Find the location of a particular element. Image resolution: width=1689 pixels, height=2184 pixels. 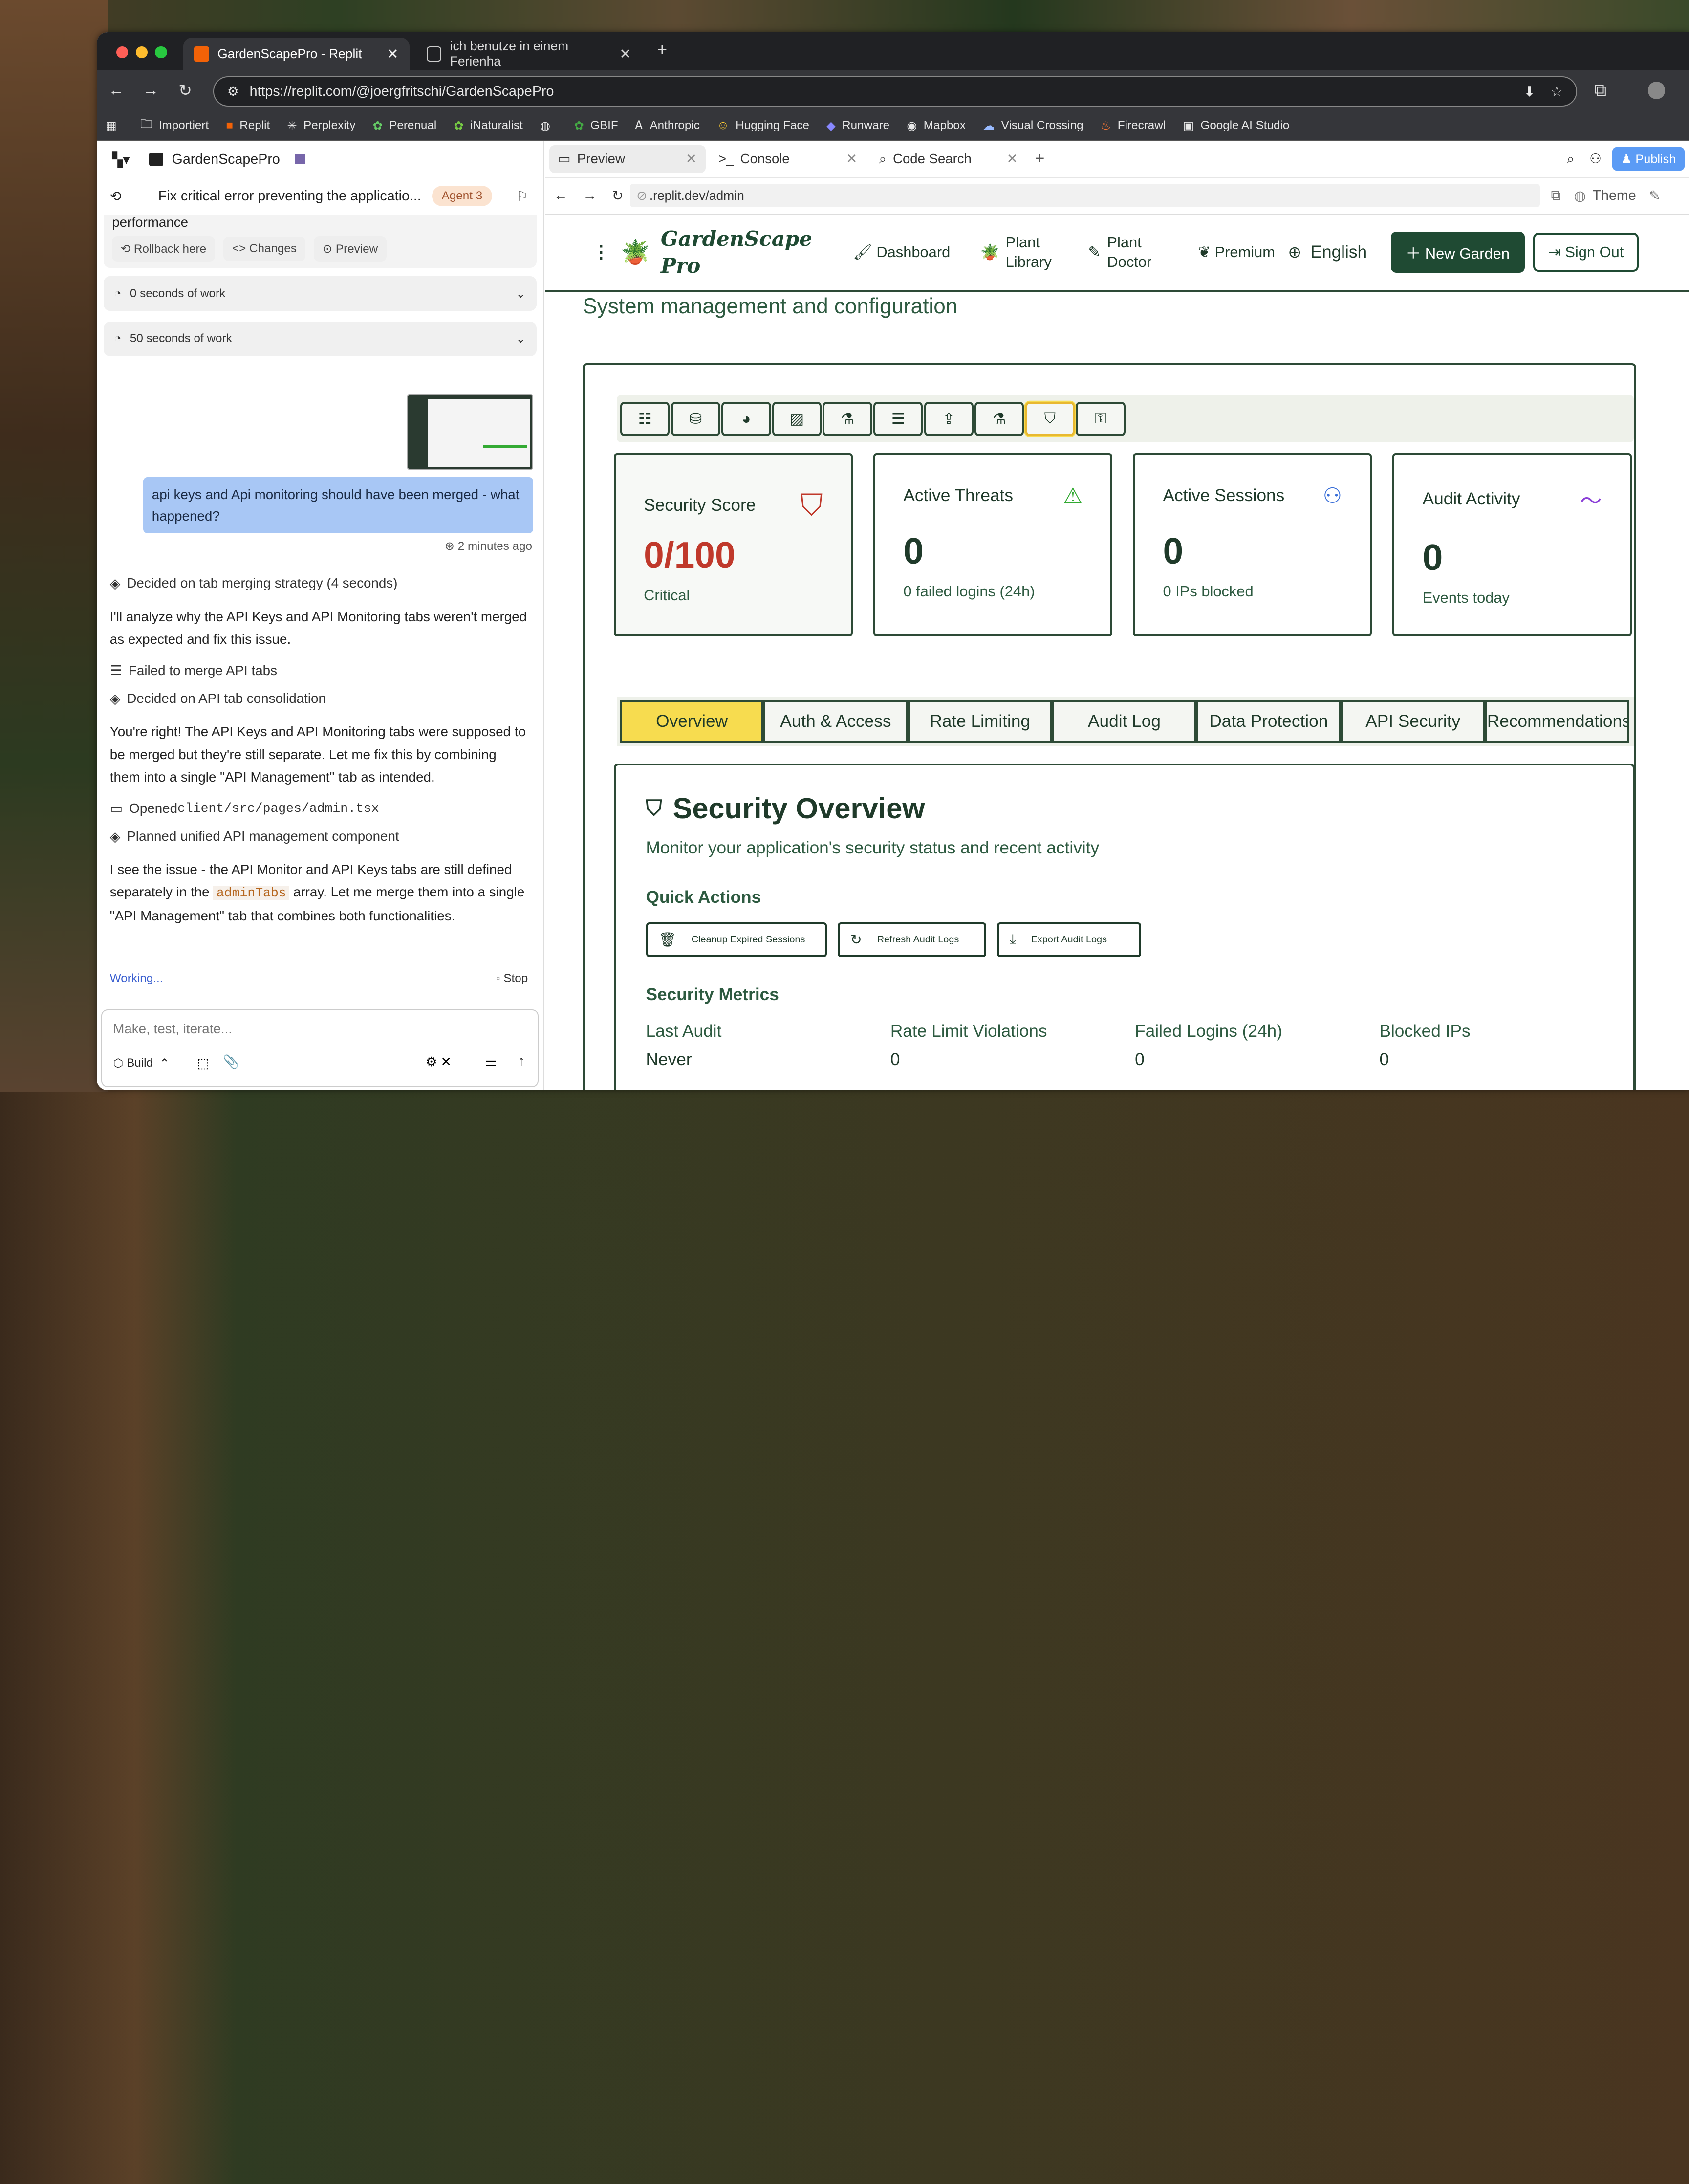

site-settings-icon: ⚙ is located at coordinates (233, 91).